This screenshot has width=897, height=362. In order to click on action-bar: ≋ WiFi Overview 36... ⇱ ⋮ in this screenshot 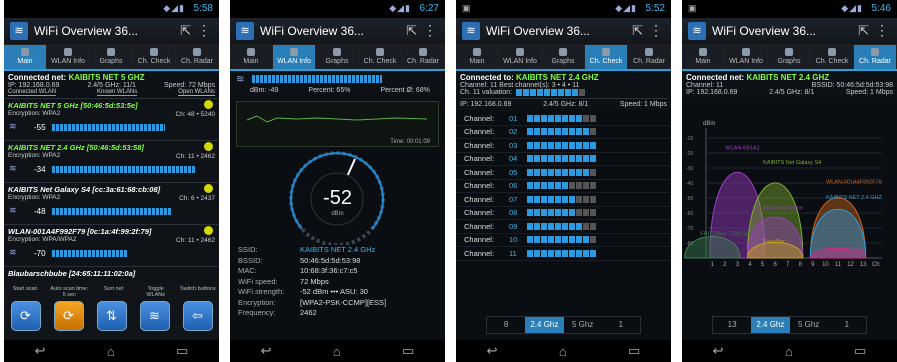, I will do `click(563, 31)`.